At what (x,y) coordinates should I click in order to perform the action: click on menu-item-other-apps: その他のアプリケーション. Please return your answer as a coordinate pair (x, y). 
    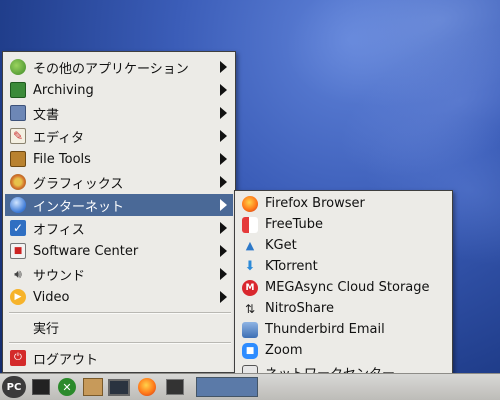
    Looking at the image, I should click on (119, 67).